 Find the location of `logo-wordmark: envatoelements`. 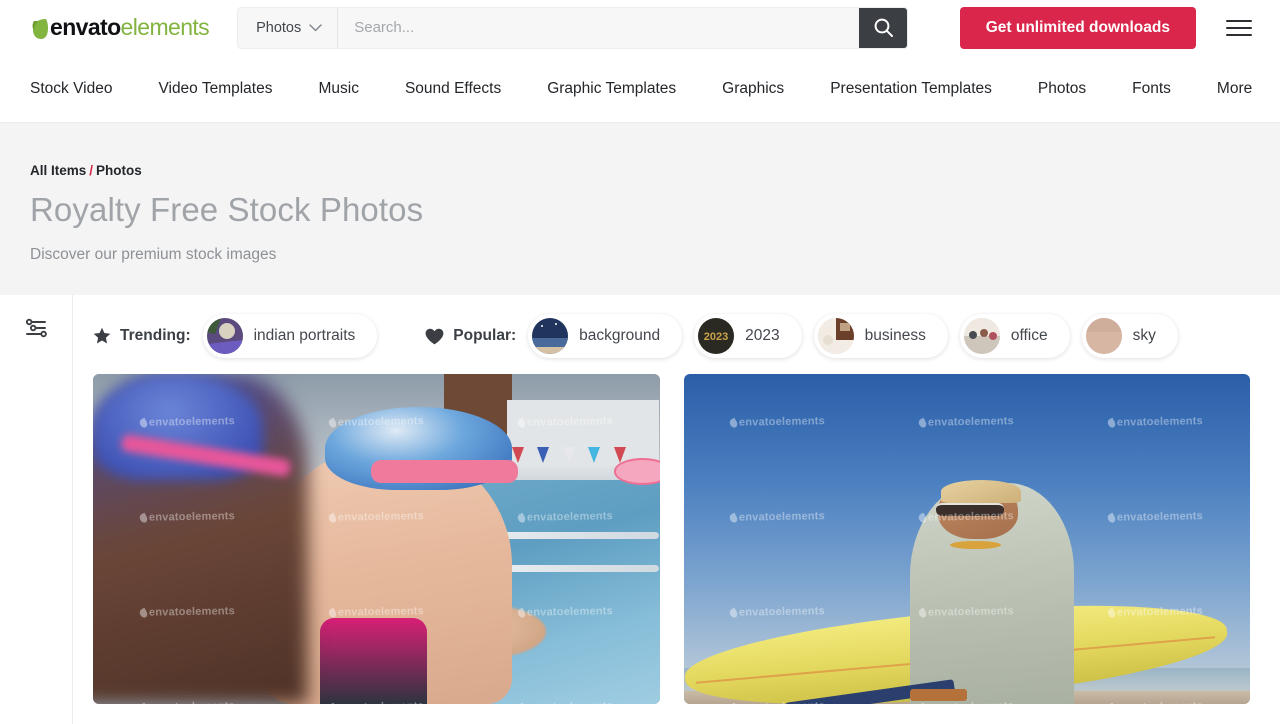

logo-wordmark: envatoelements is located at coordinates (130, 27).